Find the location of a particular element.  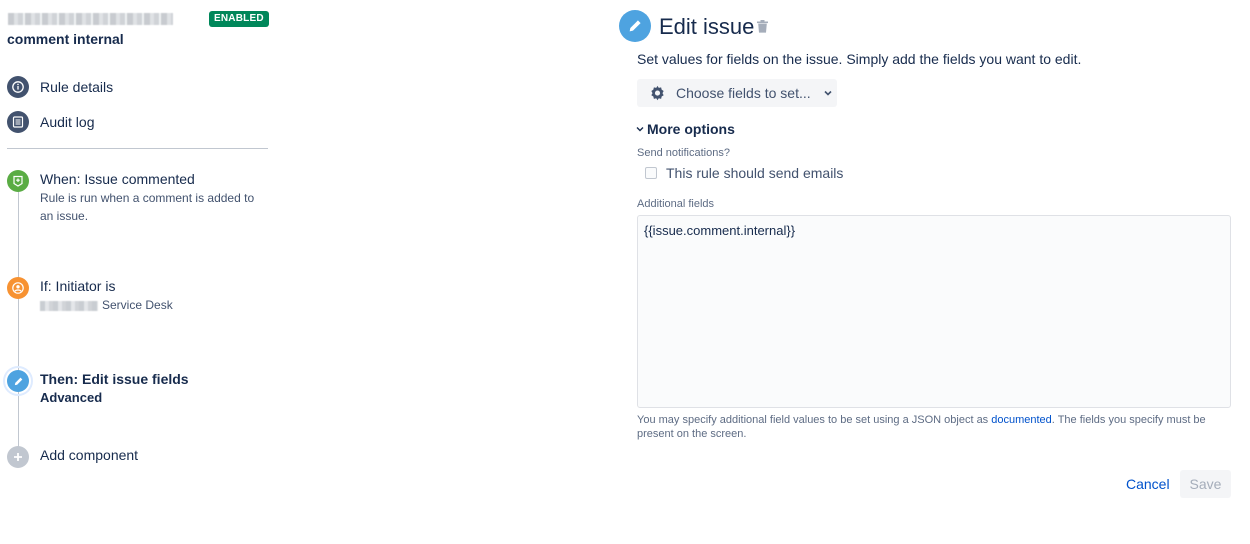

send-notifications-label: Send notifications? is located at coordinates (683, 153).